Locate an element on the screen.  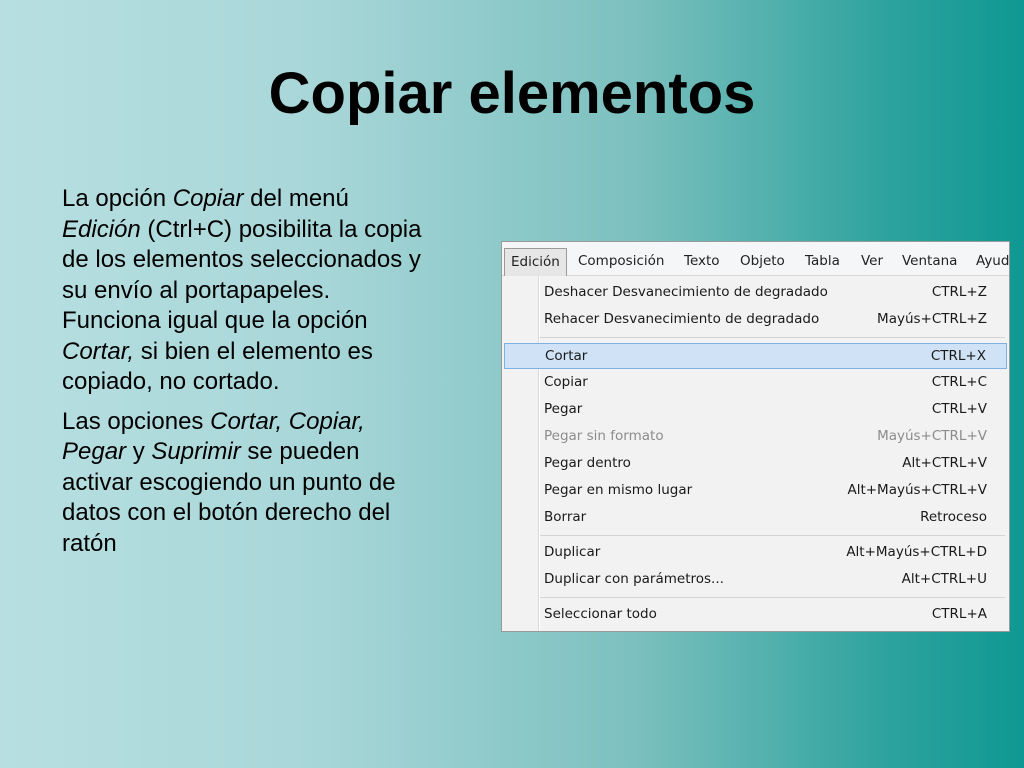
menu-item-shortcut: CTRL+V is located at coordinates (959, 409).